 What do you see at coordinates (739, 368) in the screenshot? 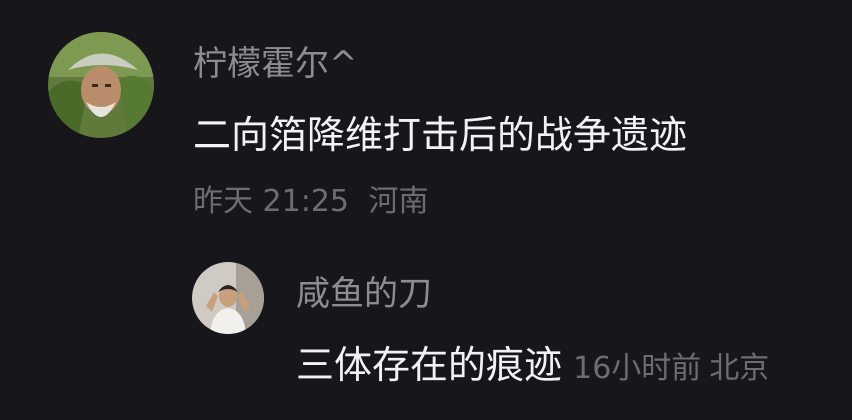
I see `reply-location: 北京` at bounding box center [739, 368].